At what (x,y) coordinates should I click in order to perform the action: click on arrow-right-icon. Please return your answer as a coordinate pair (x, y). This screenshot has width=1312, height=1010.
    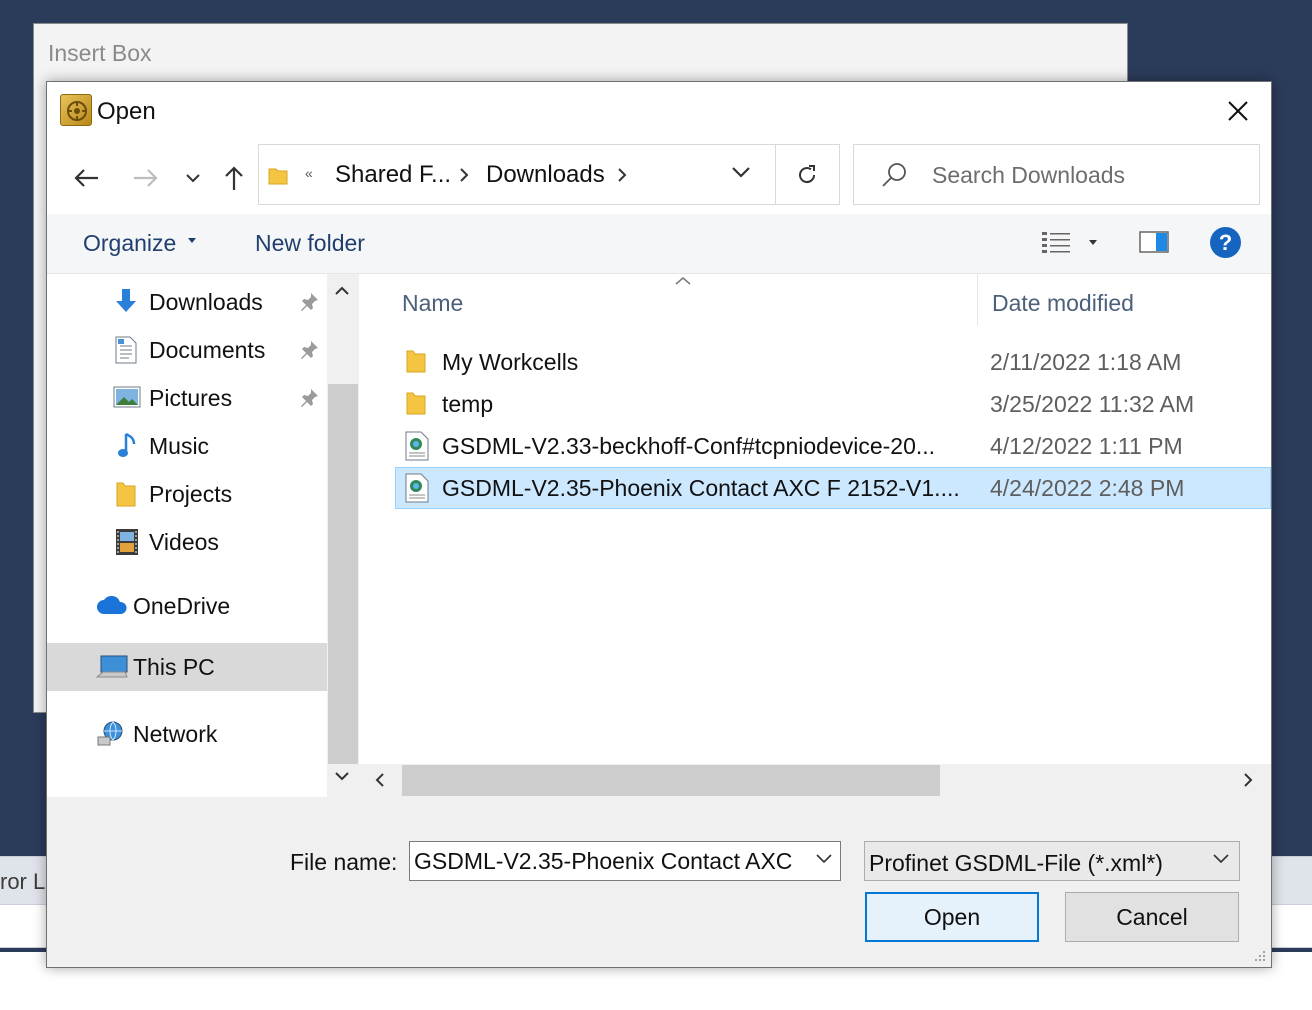
    Looking at the image, I should click on (146, 178).